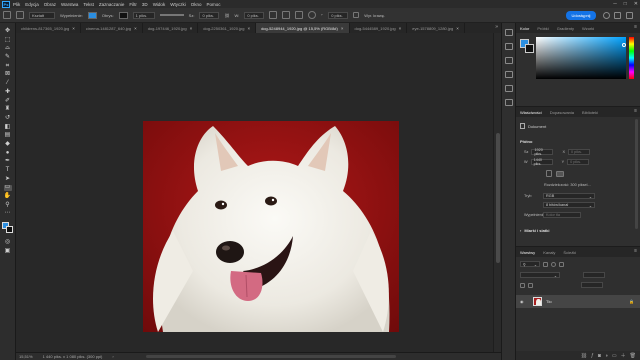  Describe the element at coordinates (569, 205) in the screenshot. I see `bit-depth-select: 8 bitów/kanał ⌄` at that location.